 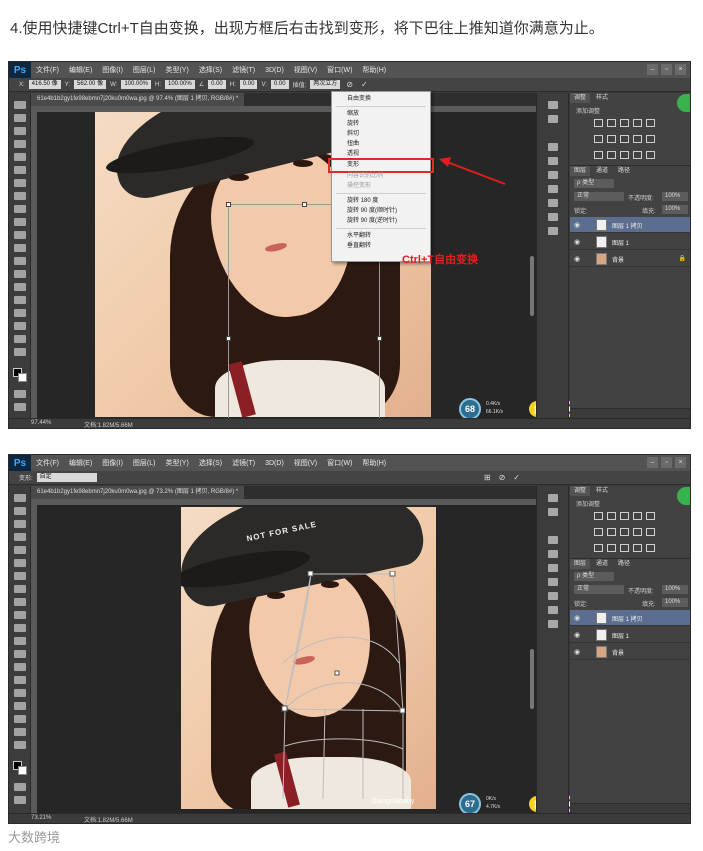 What do you see at coordinates (650, 155) in the screenshot?
I see `selective-color-icon` at bounding box center [650, 155].